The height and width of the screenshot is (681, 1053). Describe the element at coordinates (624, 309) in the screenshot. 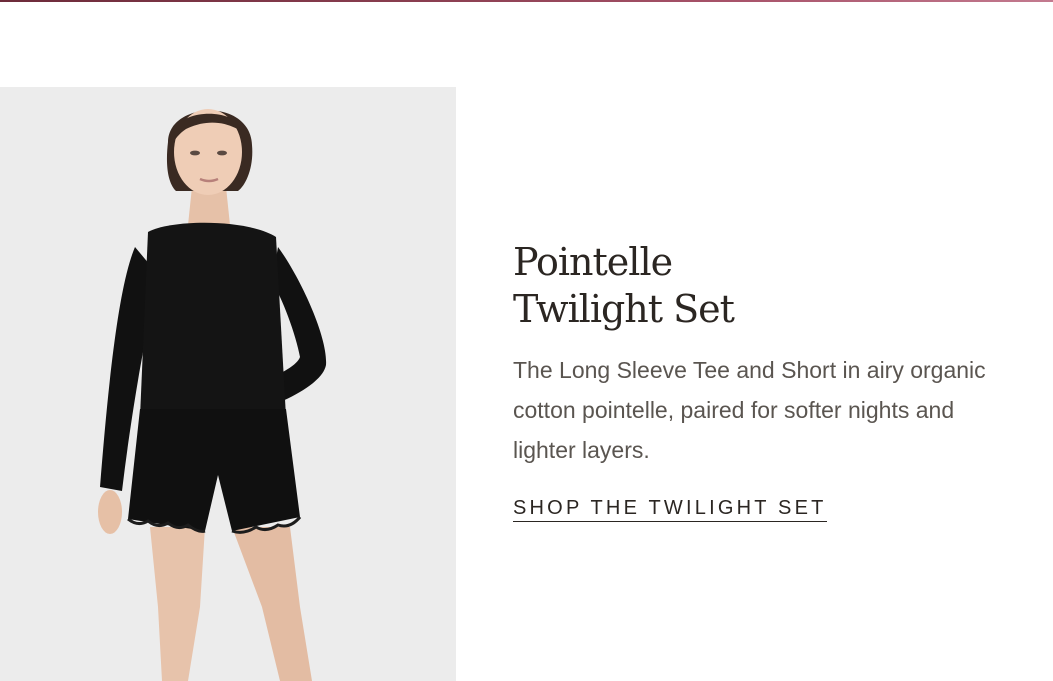

I see `feature-title-line-2: Twilight Set` at that location.